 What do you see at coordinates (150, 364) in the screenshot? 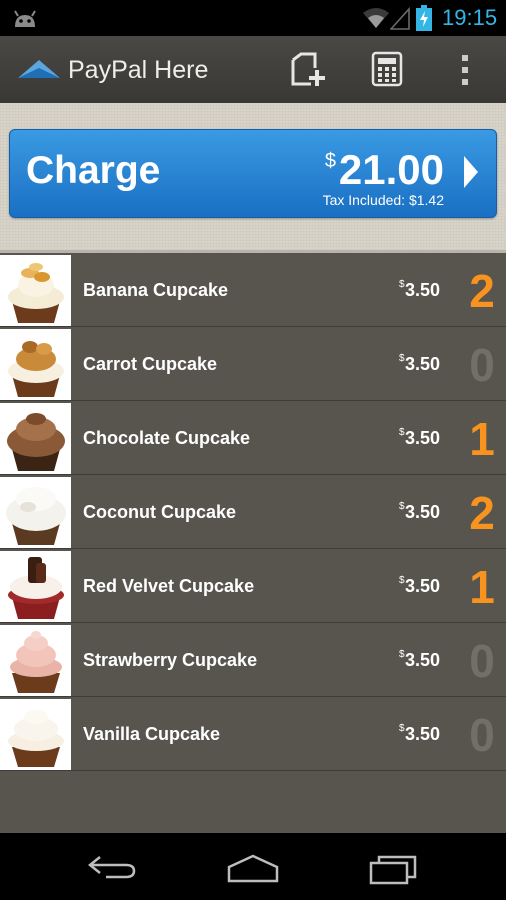
I see `item-name: Carrot Cupcake` at bounding box center [150, 364].